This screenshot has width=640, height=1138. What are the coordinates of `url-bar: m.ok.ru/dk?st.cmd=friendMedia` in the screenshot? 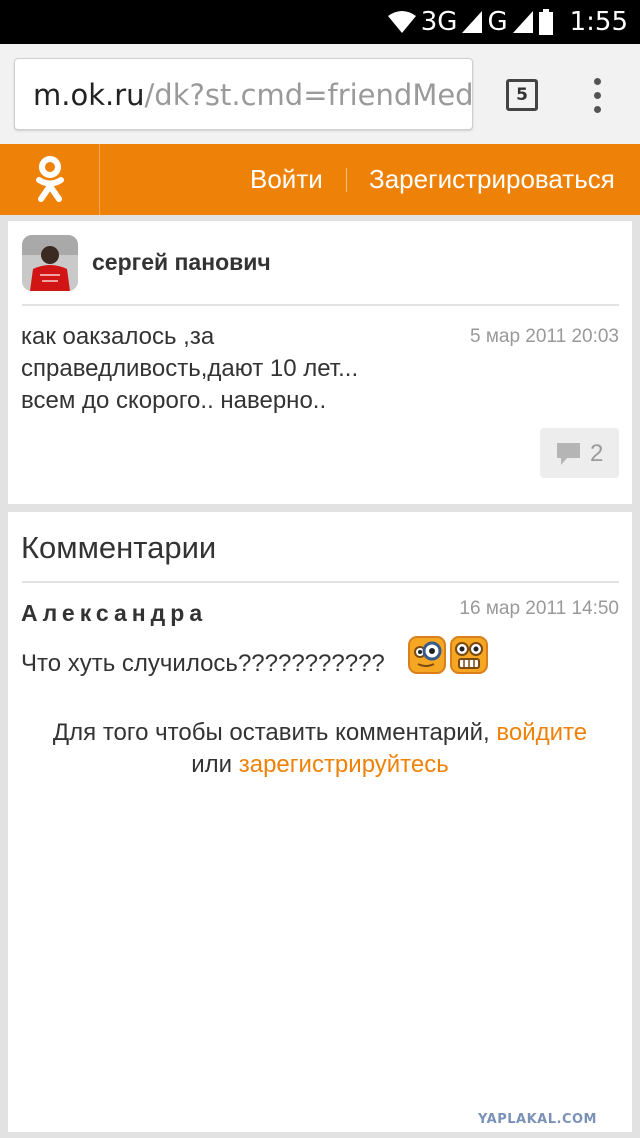 It's located at (243, 94).